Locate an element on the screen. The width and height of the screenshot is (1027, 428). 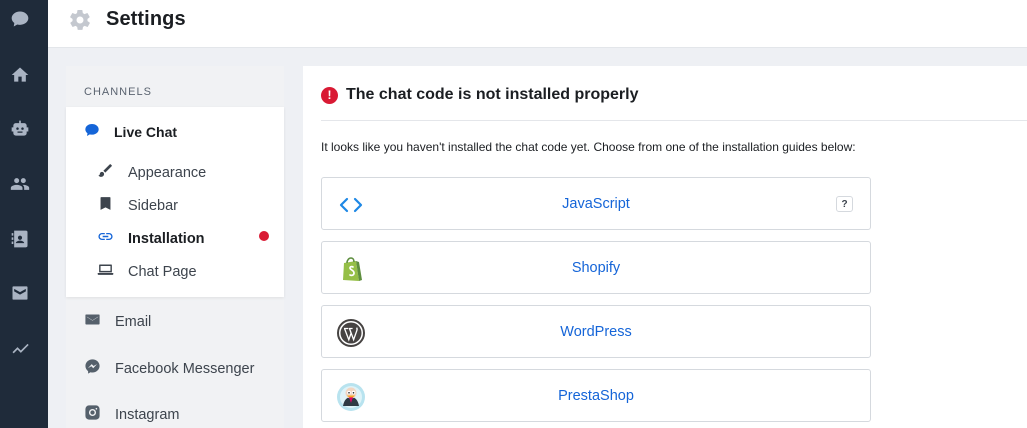
analytics-icon is located at coordinates (20, 348).